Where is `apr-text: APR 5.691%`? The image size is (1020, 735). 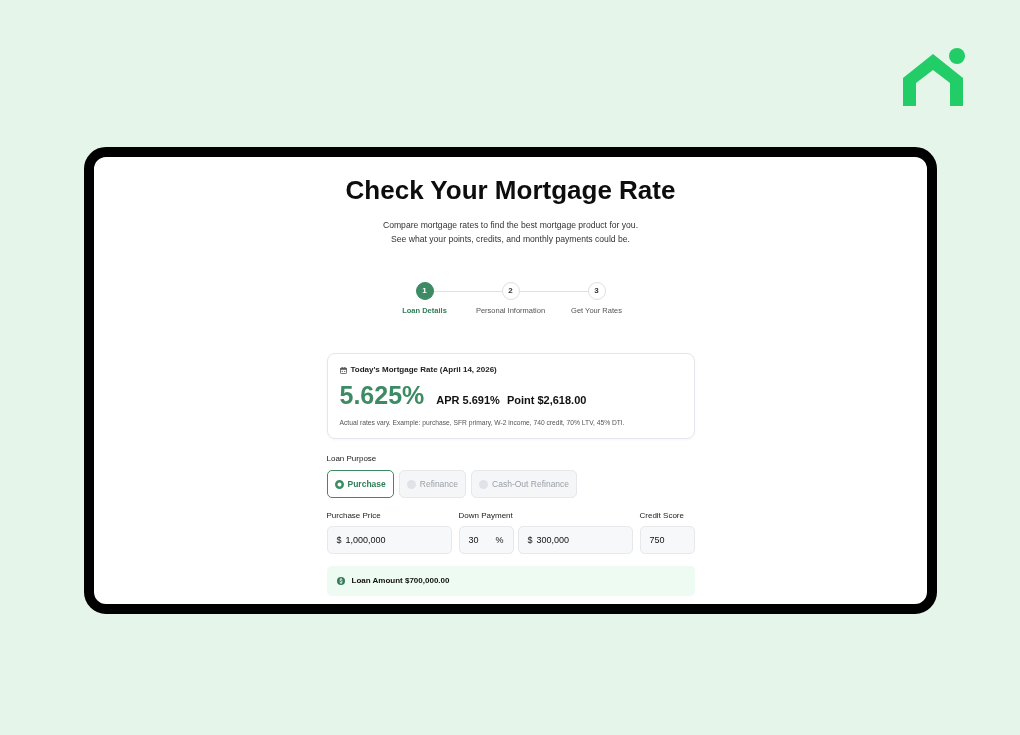 apr-text: APR 5.691% is located at coordinates (468, 400).